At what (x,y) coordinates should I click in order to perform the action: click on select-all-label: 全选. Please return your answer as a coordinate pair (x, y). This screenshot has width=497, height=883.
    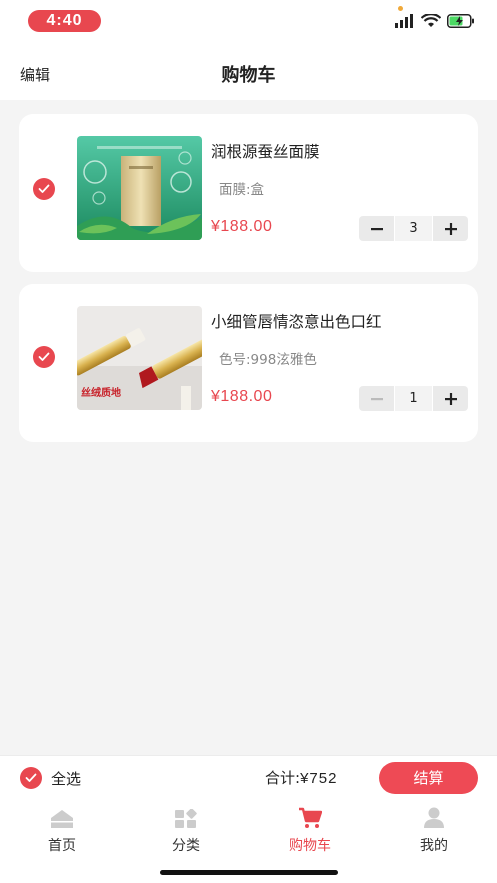
    Looking at the image, I should click on (66, 778).